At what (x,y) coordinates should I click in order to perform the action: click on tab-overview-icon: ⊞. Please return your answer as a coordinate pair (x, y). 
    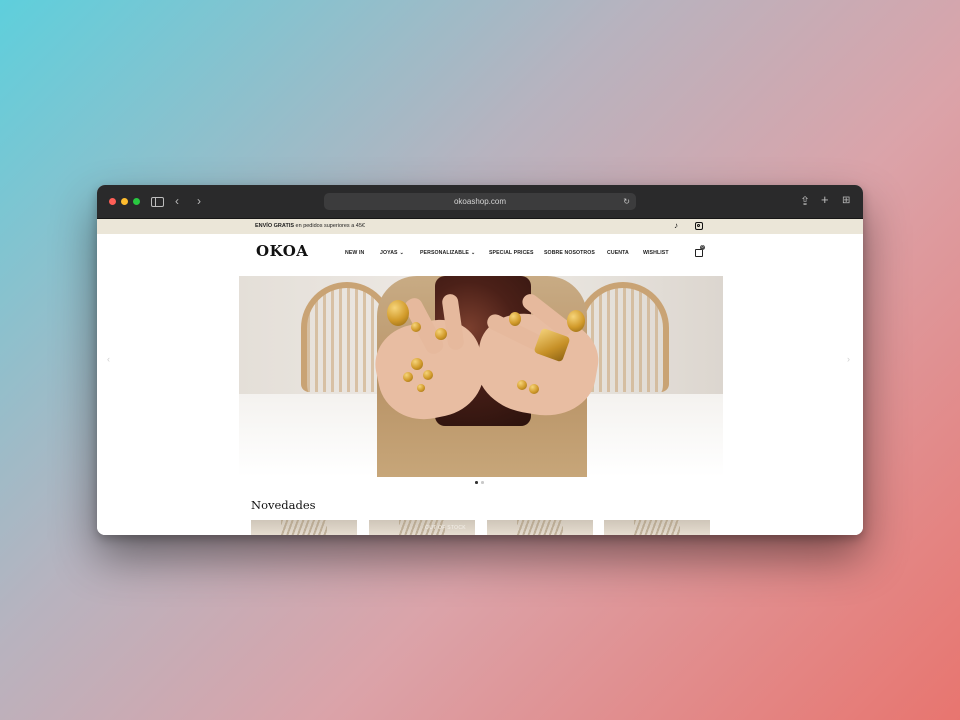
    Looking at the image, I should click on (846, 201).